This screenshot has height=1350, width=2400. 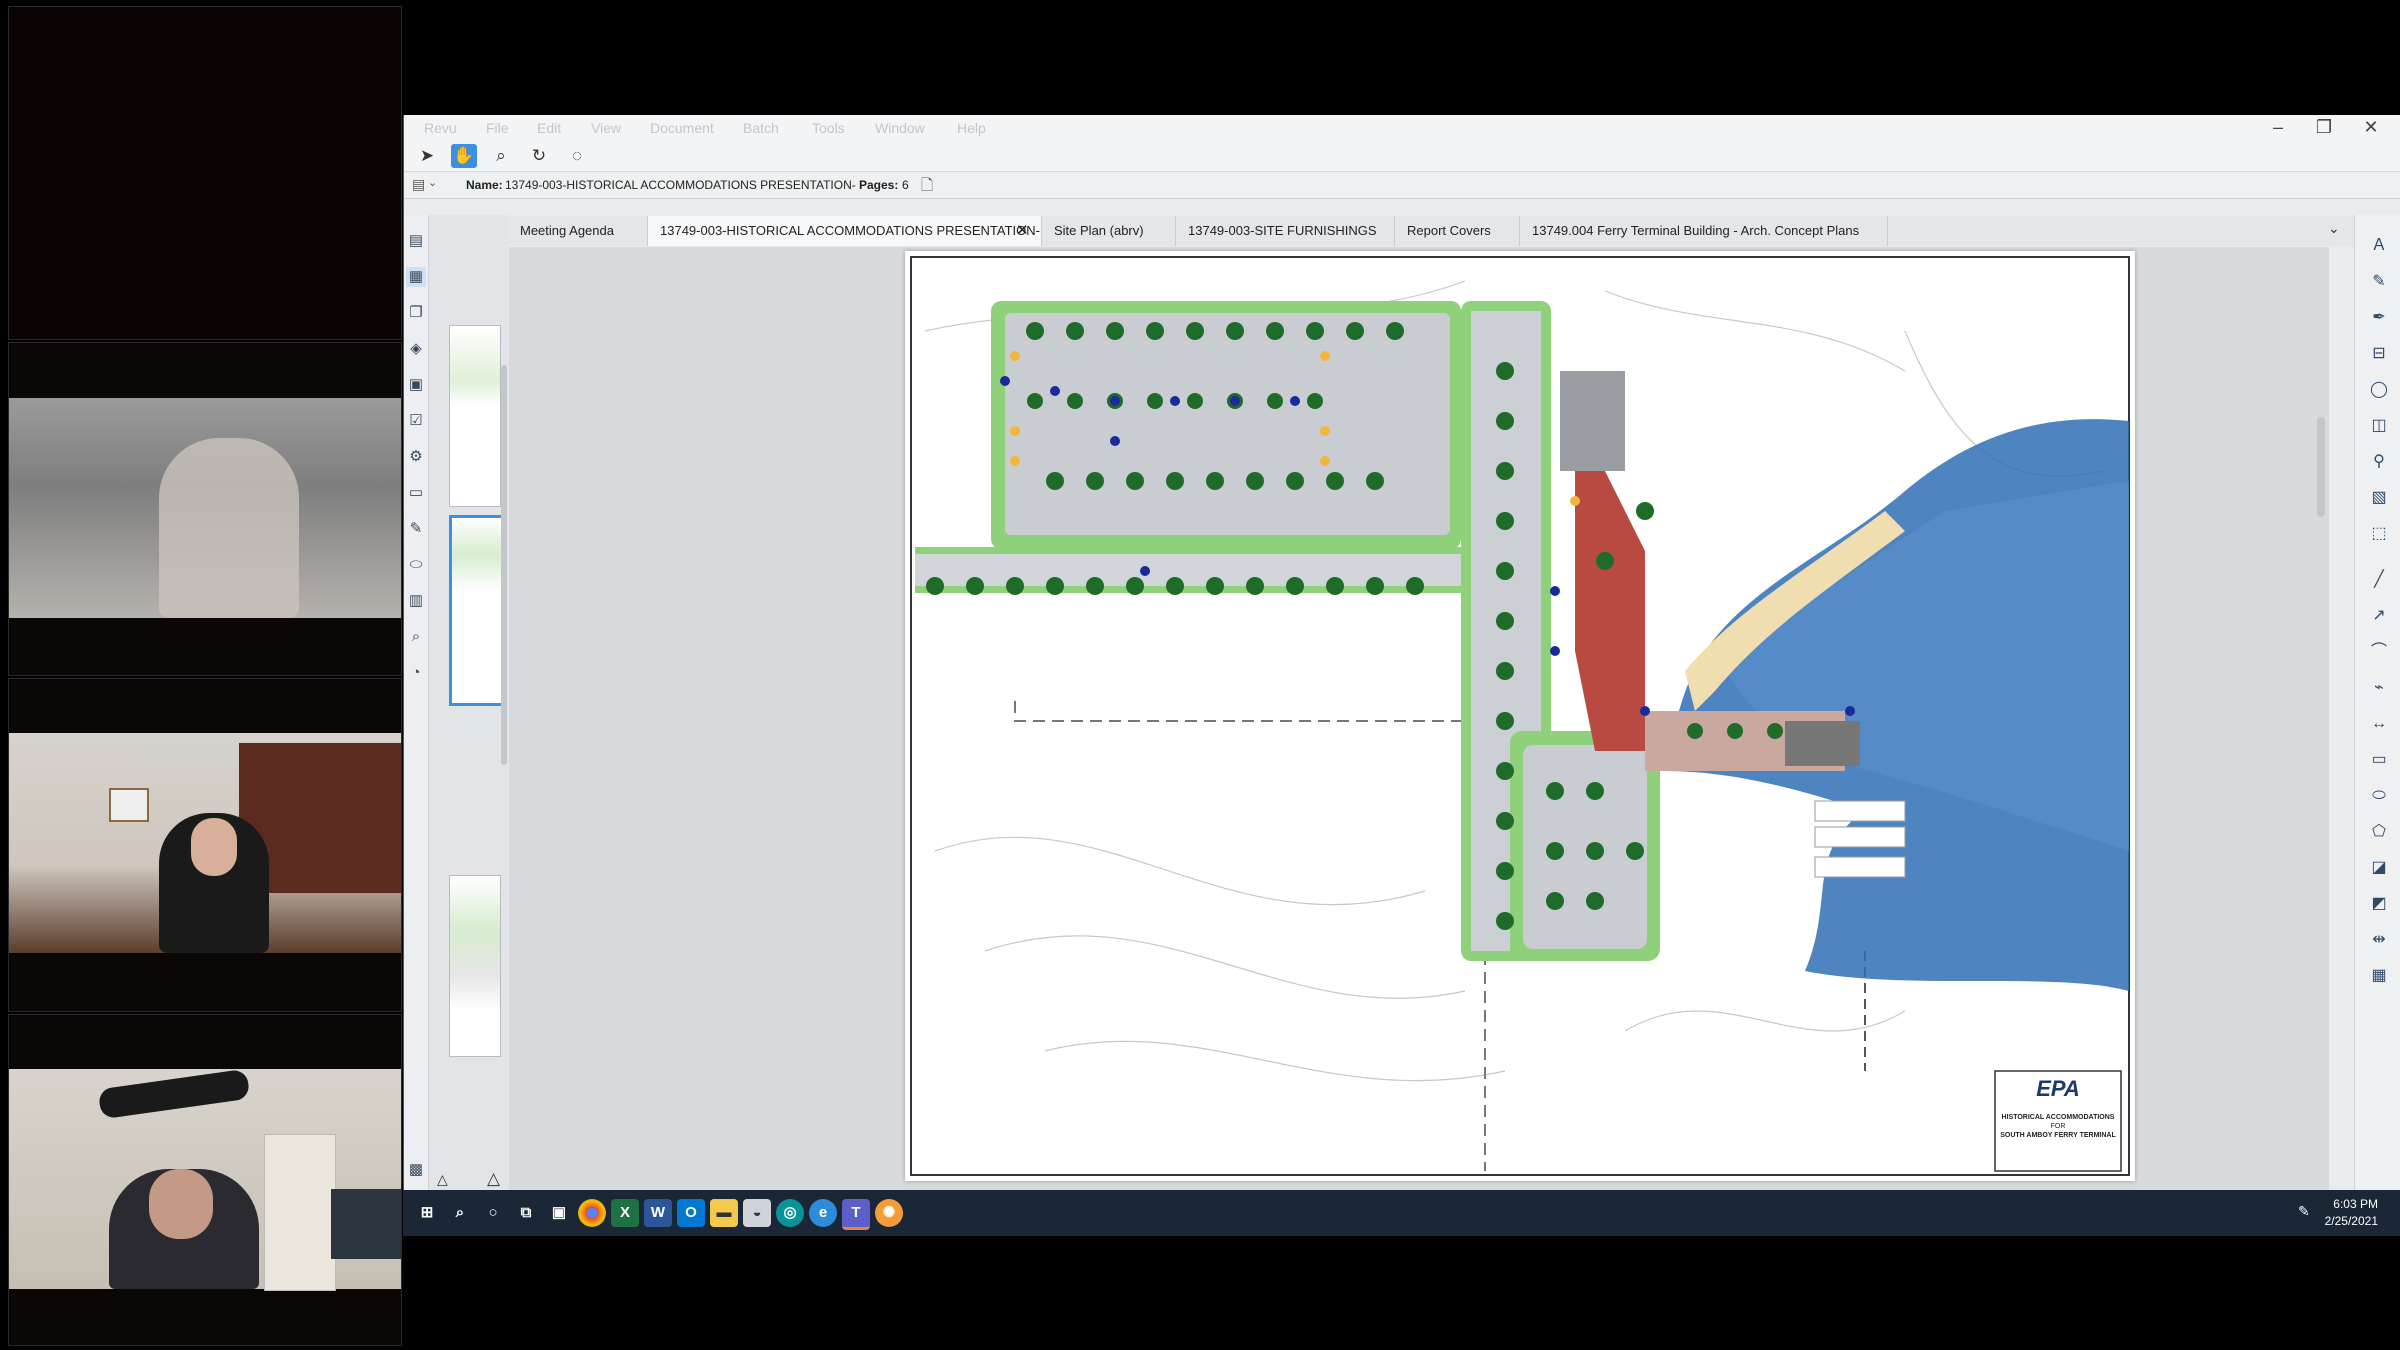 I want to click on minimize-button: –, so click(x=2278, y=127).